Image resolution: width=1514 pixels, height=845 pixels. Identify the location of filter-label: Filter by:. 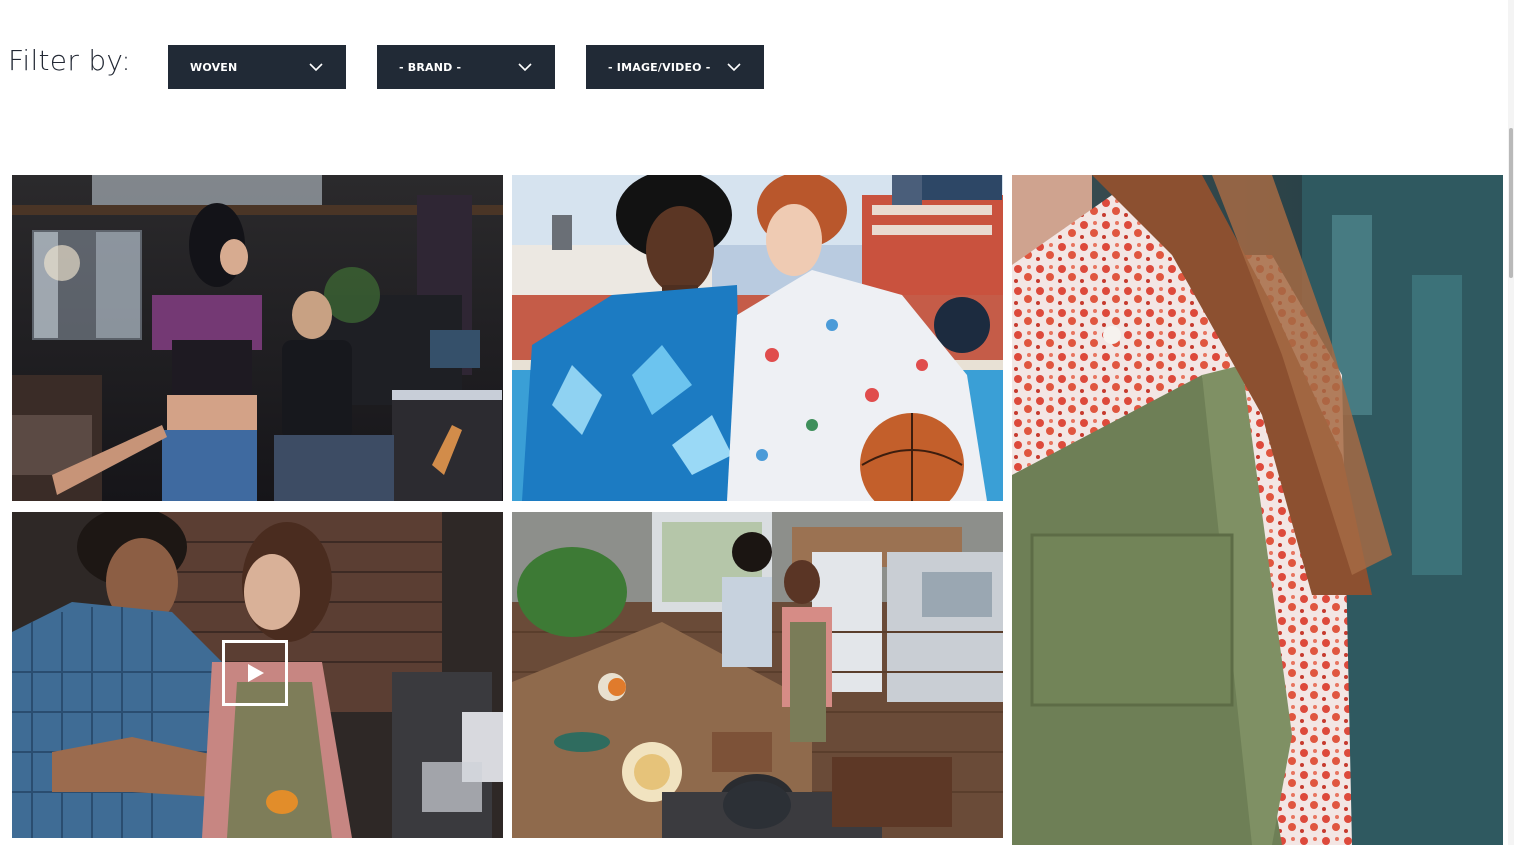
(69, 60).